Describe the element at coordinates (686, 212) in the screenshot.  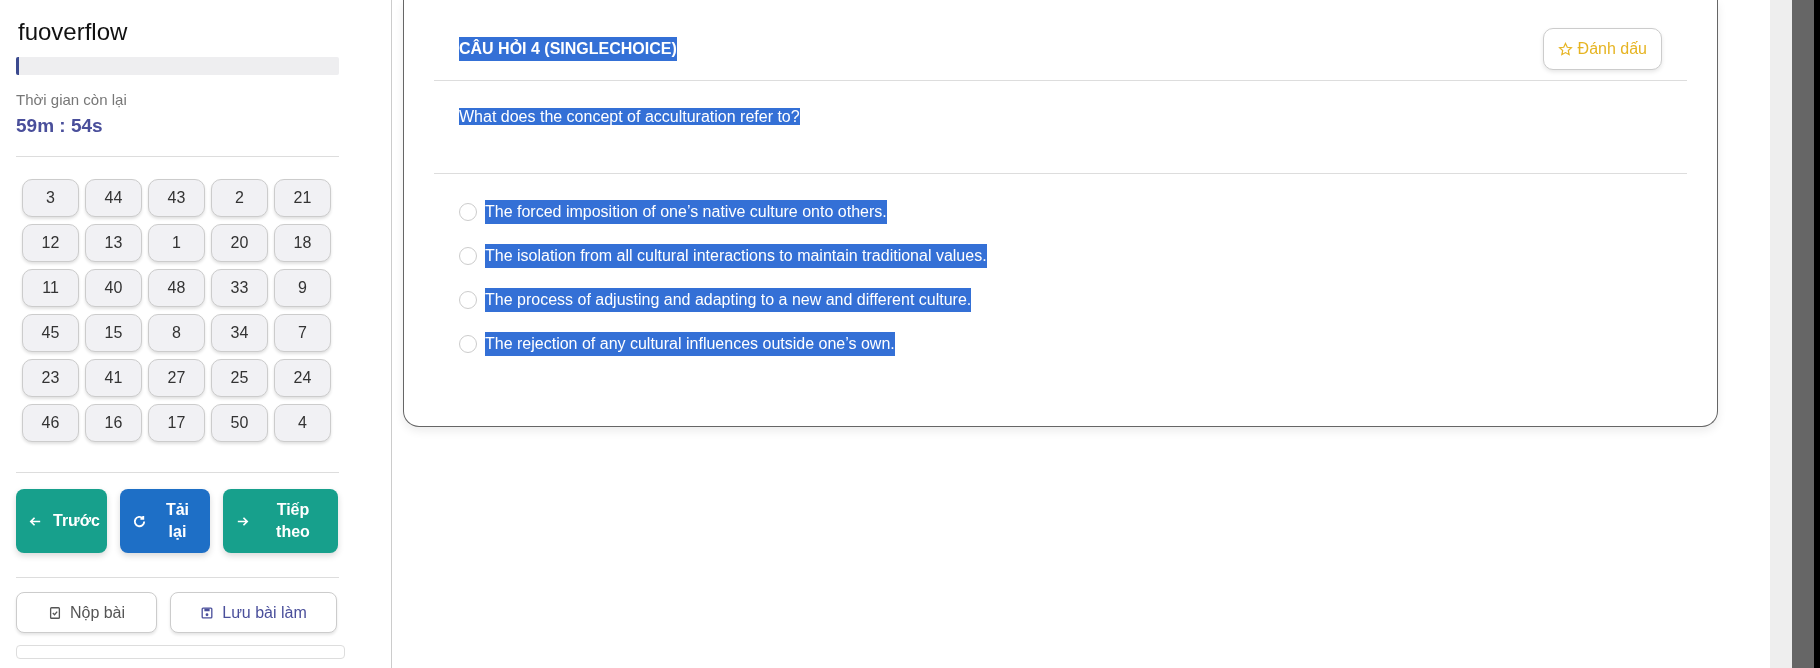
I see `option-text: The forced imposition of one’s native culture onto others.` at that location.